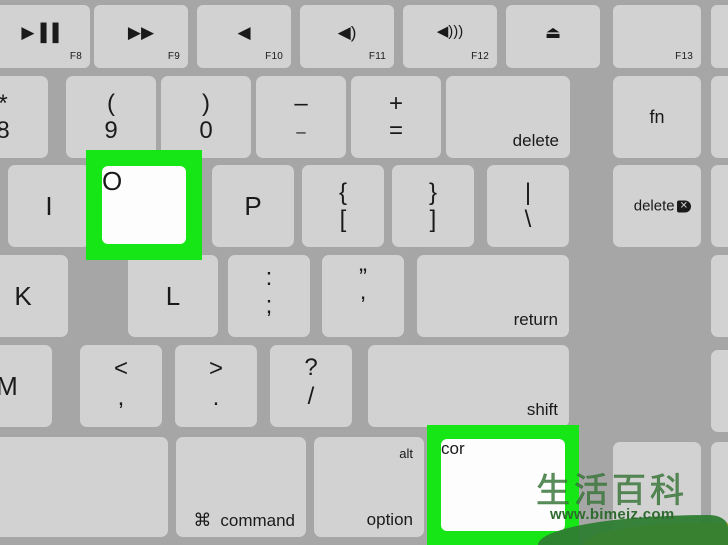  I want to click on key-label: delete ✕, so click(662, 206).